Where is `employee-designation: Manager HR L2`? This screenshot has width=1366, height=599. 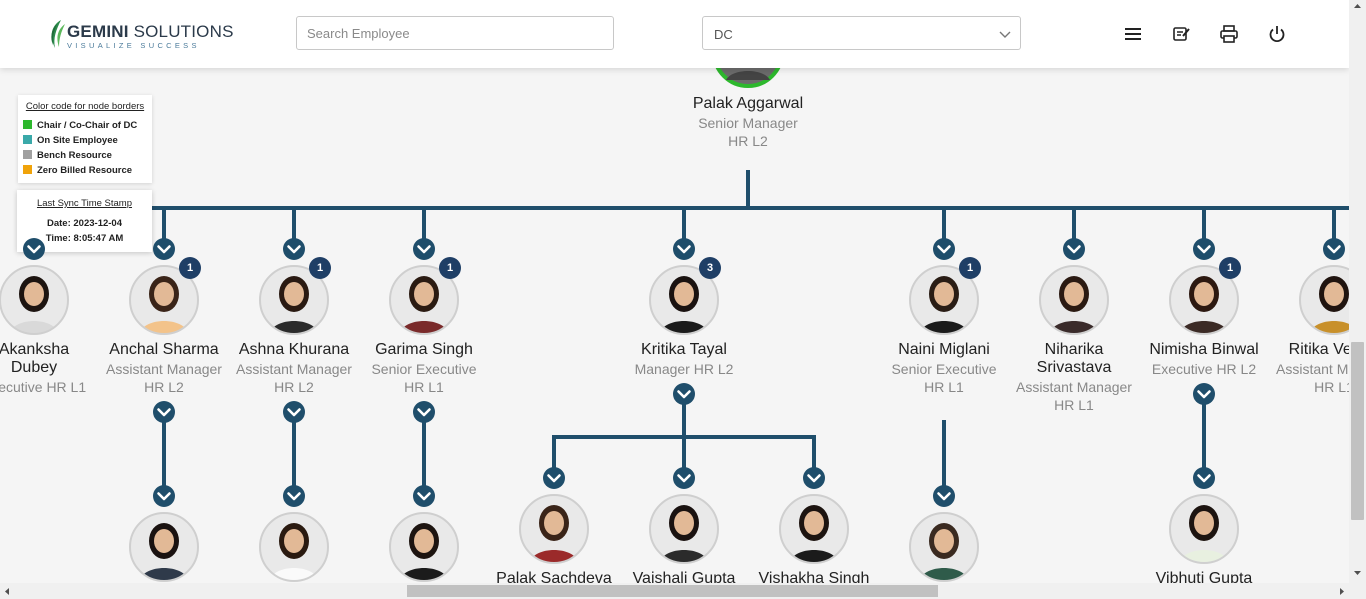
employee-designation: Manager HR L2 is located at coordinates (684, 369).